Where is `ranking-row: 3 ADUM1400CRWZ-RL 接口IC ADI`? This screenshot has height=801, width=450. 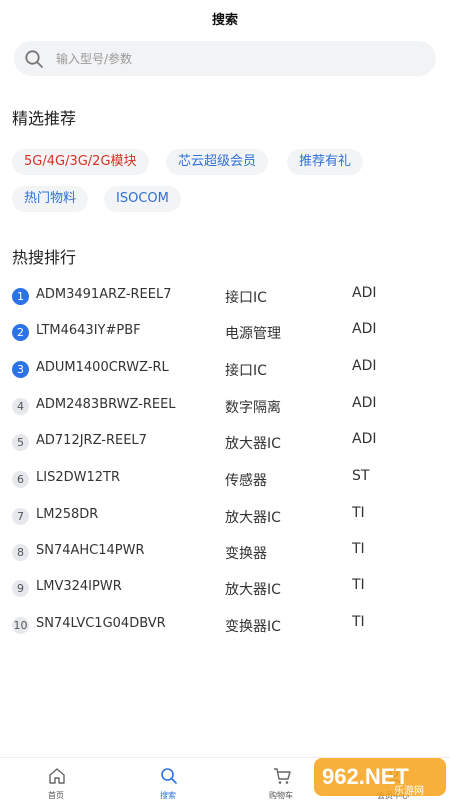 ranking-row: 3 ADUM1400CRWZ-RL 接口IC ADI is located at coordinates (227, 370).